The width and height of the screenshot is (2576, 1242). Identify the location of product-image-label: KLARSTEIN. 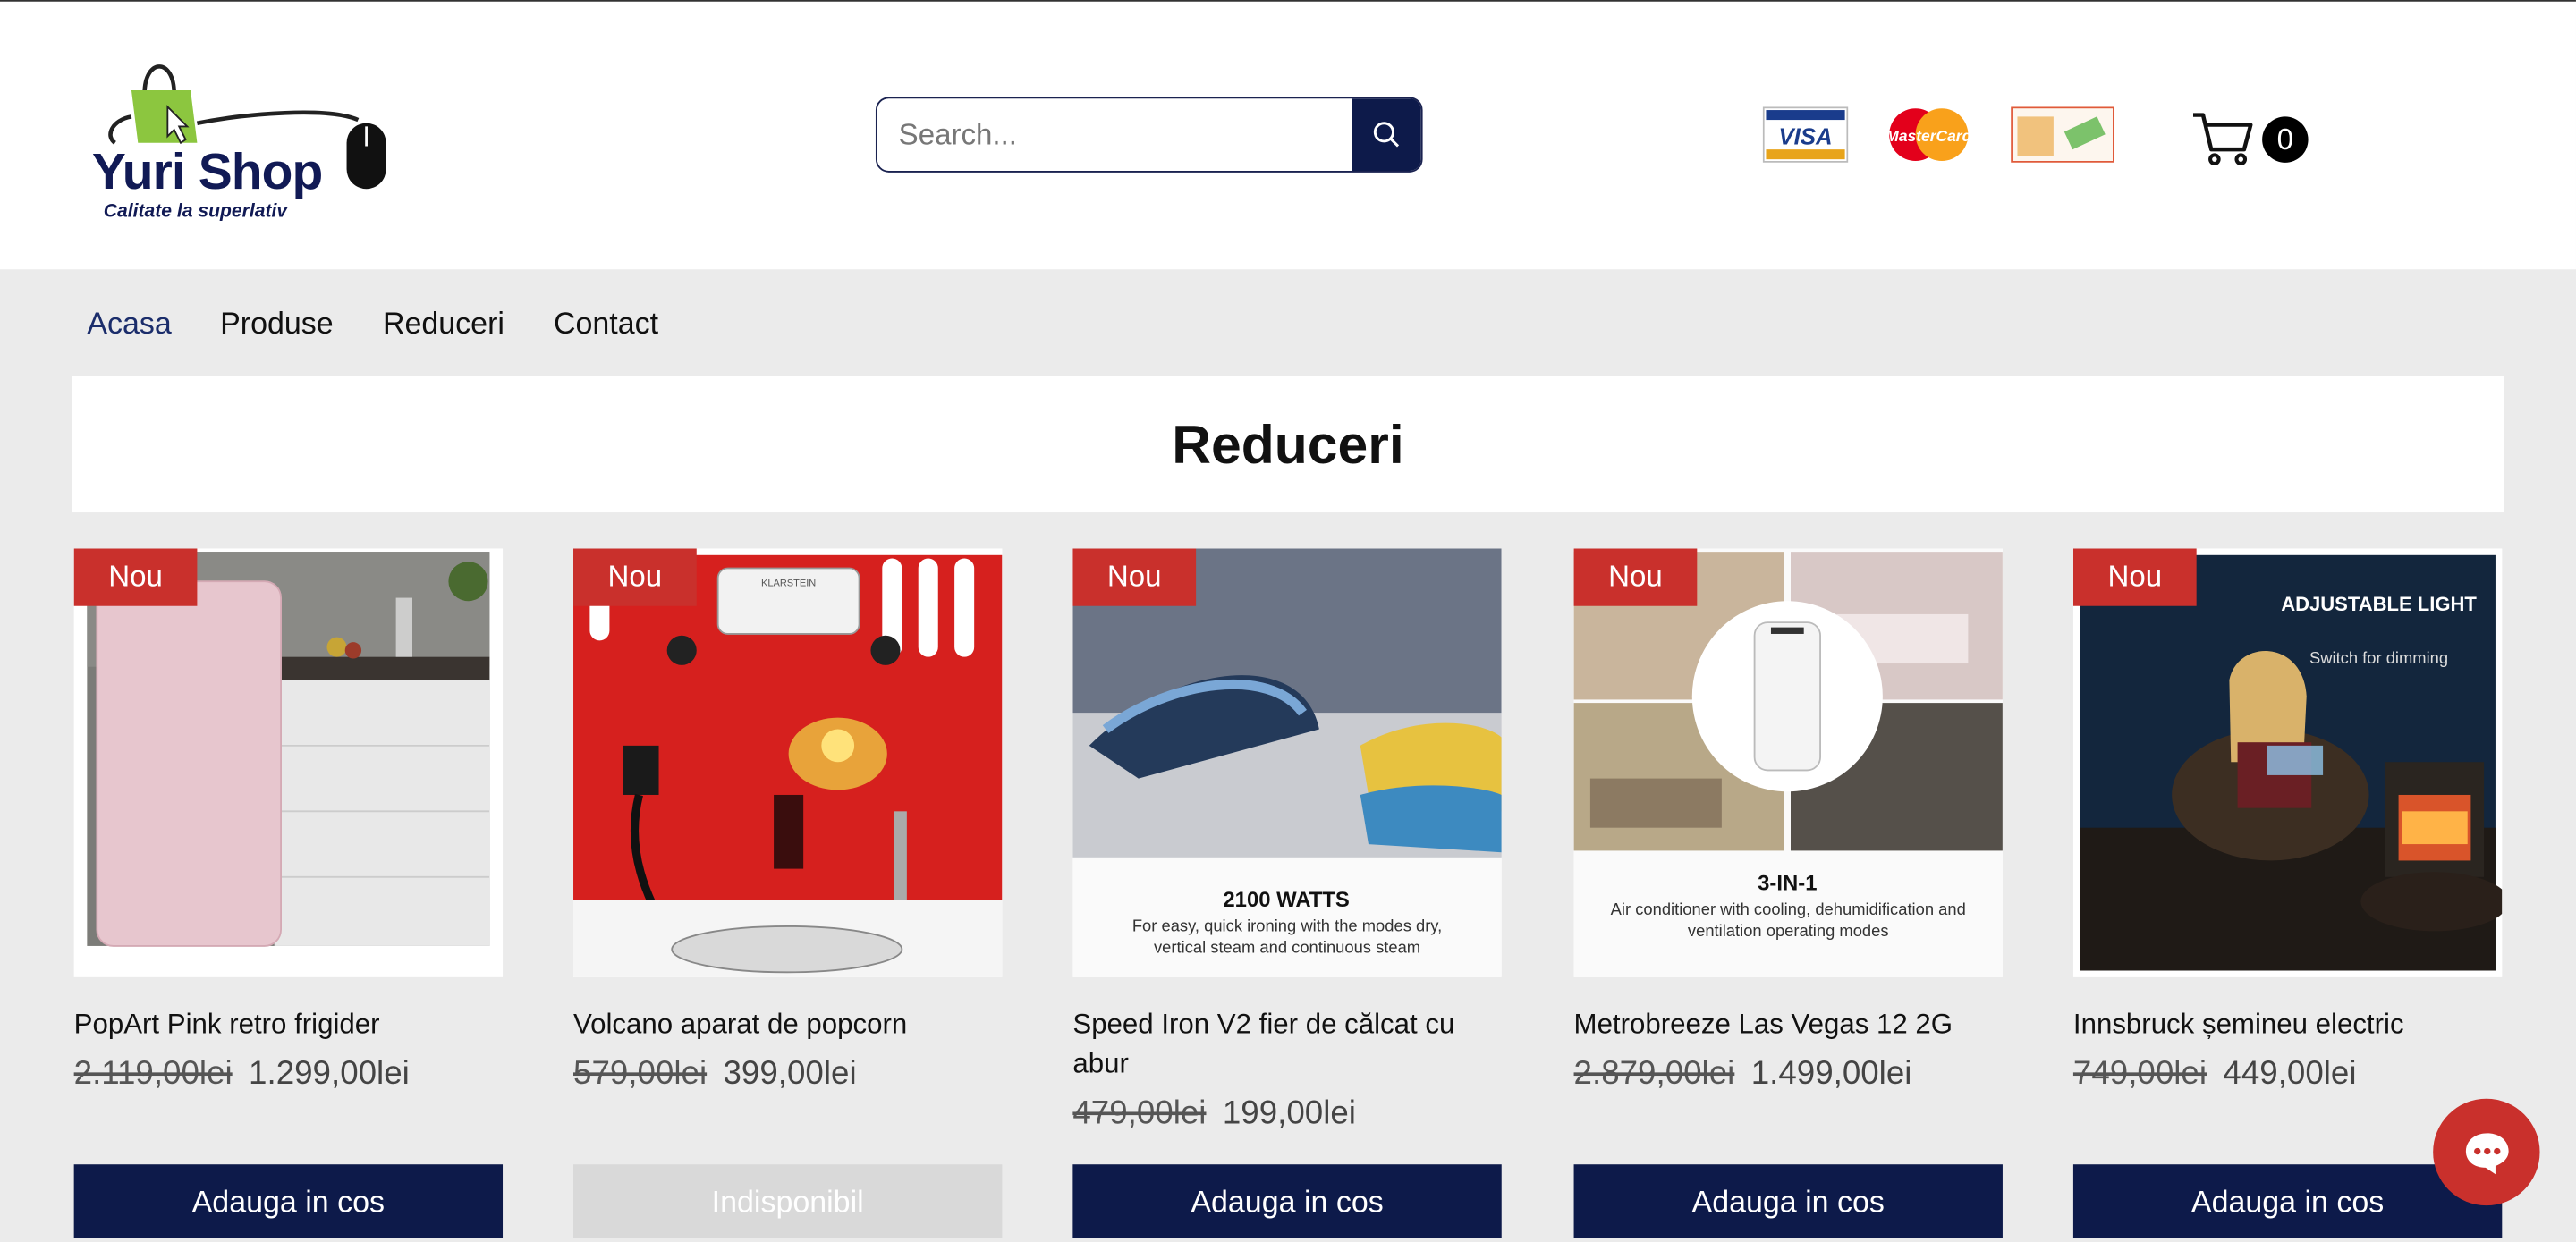
(788, 584).